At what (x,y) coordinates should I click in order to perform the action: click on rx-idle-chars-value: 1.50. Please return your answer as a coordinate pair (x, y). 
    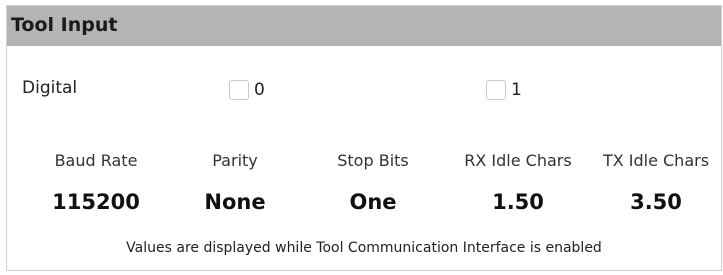
    Looking at the image, I should click on (518, 202).